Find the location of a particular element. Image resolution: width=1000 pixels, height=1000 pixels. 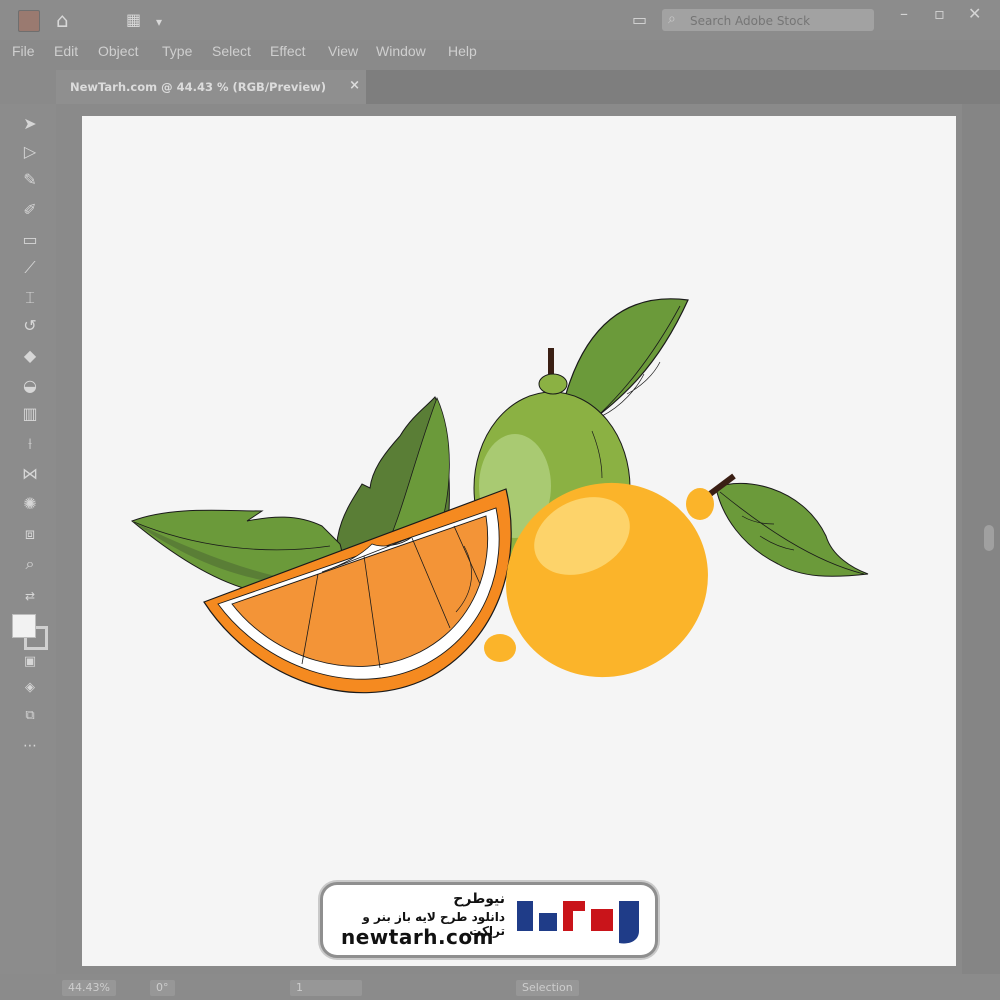

search-box: ⌕ is located at coordinates (768, 20).